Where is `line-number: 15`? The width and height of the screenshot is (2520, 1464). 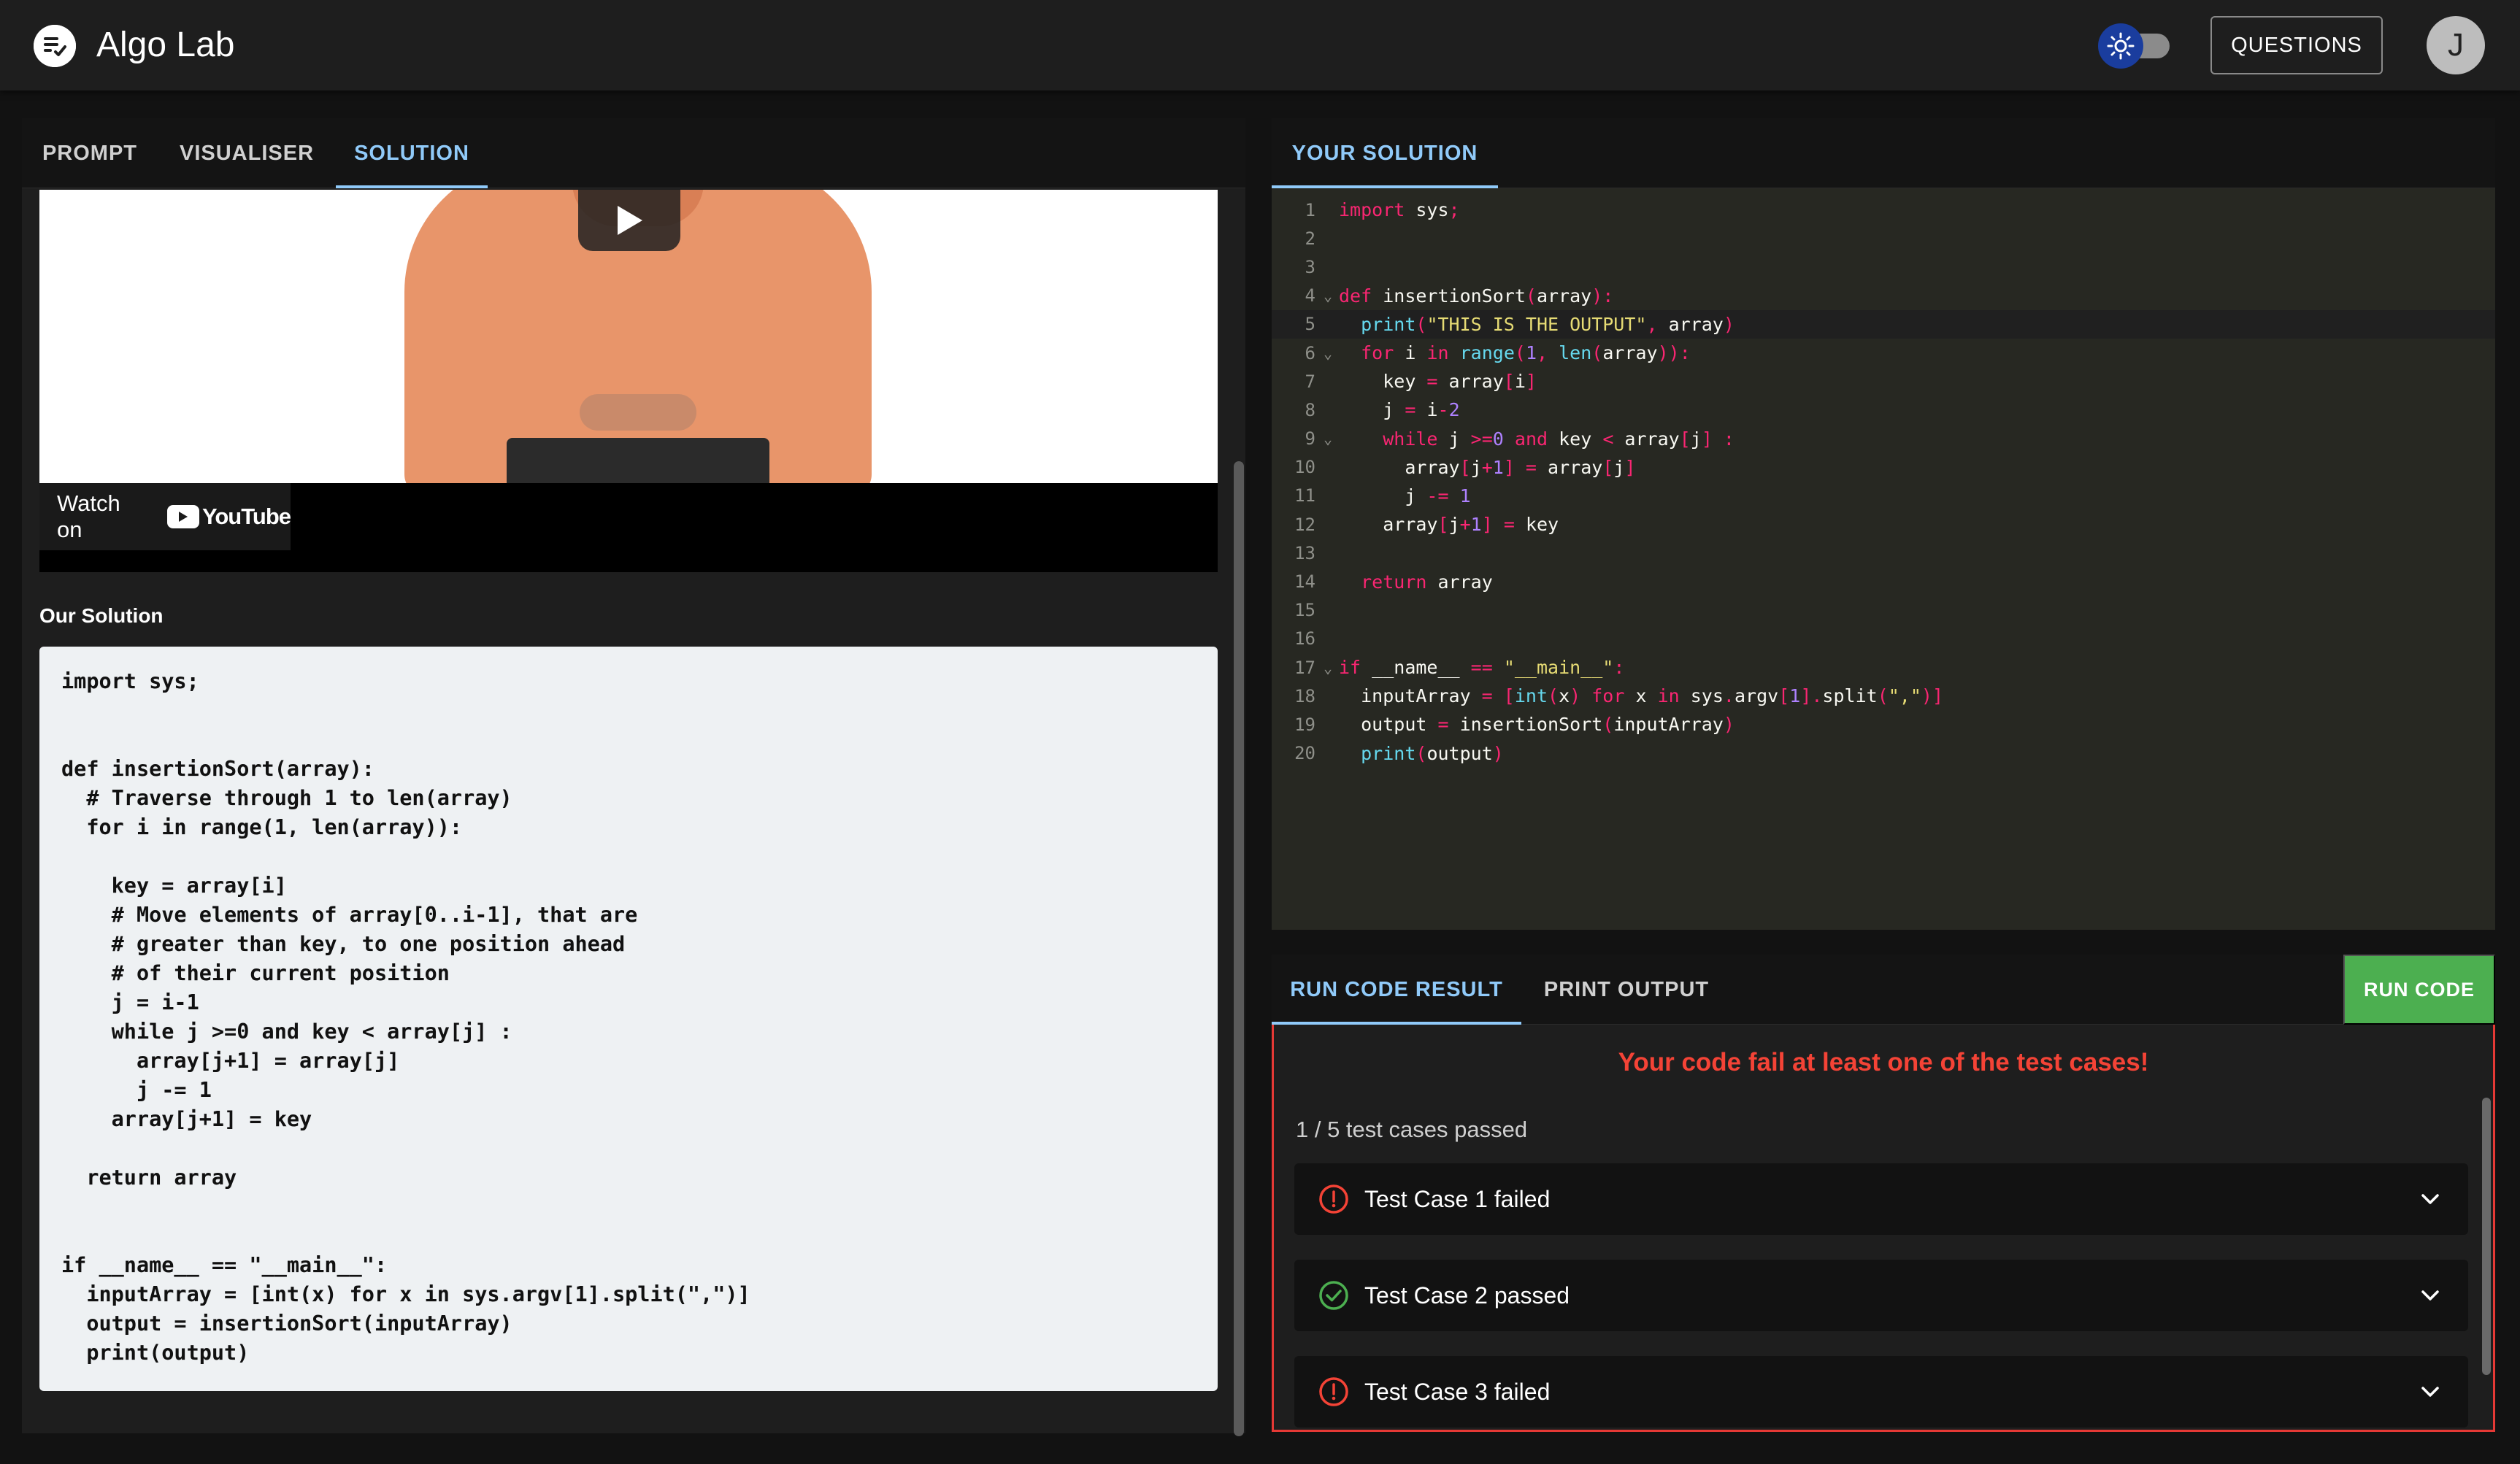
line-number: 15 is located at coordinates (1304, 610).